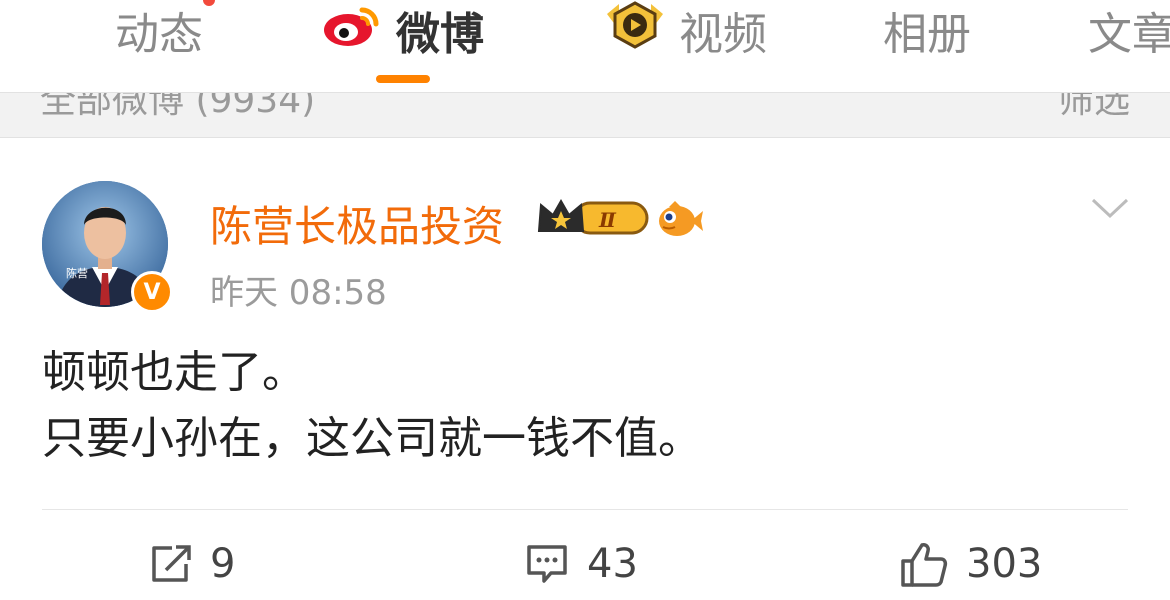 The height and width of the screenshot is (600, 1170). Describe the element at coordinates (635, 30) in the screenshot. I see `video-play-badge-icon` at that location.